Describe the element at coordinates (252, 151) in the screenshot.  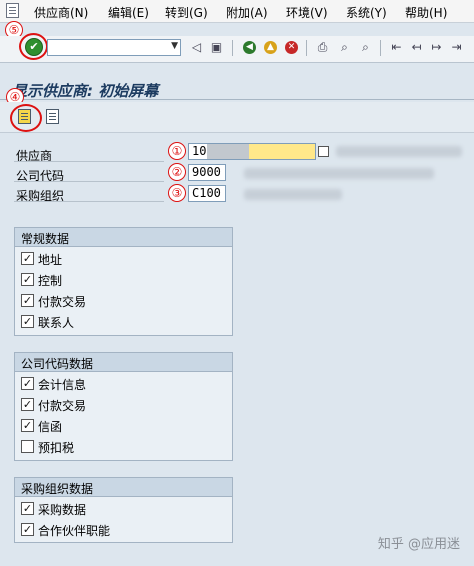
I see `supplier-input: 10` at that location.